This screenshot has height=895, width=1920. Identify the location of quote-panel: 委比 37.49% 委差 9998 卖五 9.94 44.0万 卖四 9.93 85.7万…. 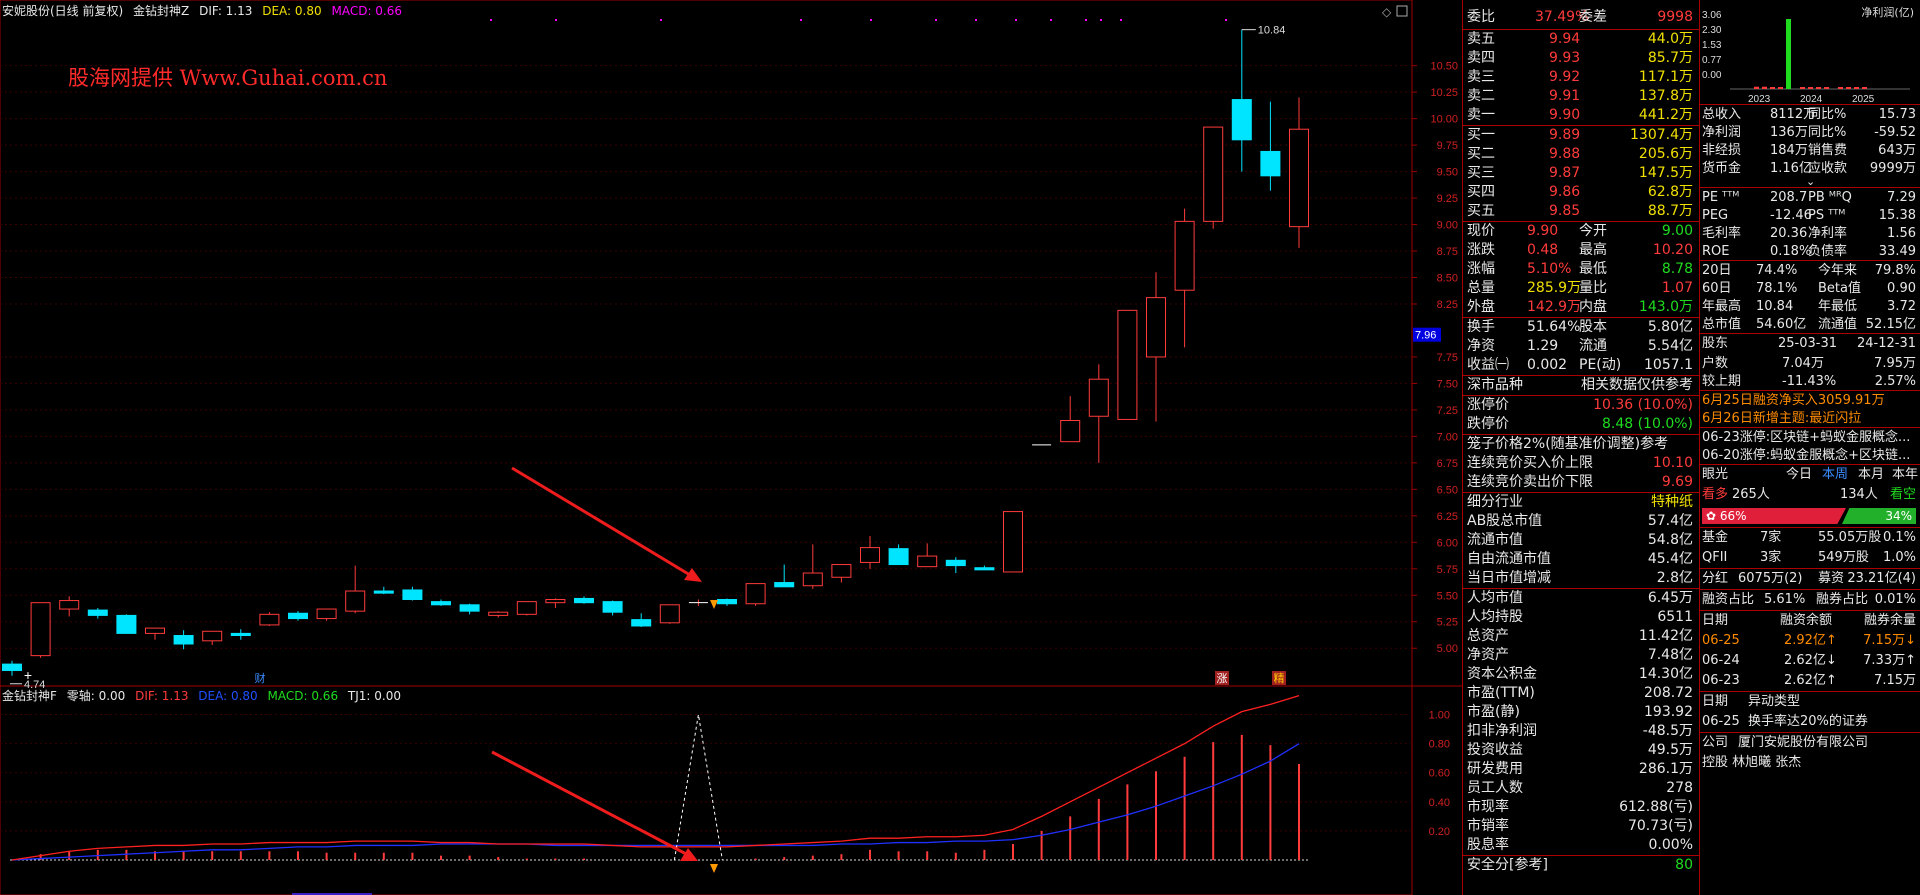
(1580, 447).